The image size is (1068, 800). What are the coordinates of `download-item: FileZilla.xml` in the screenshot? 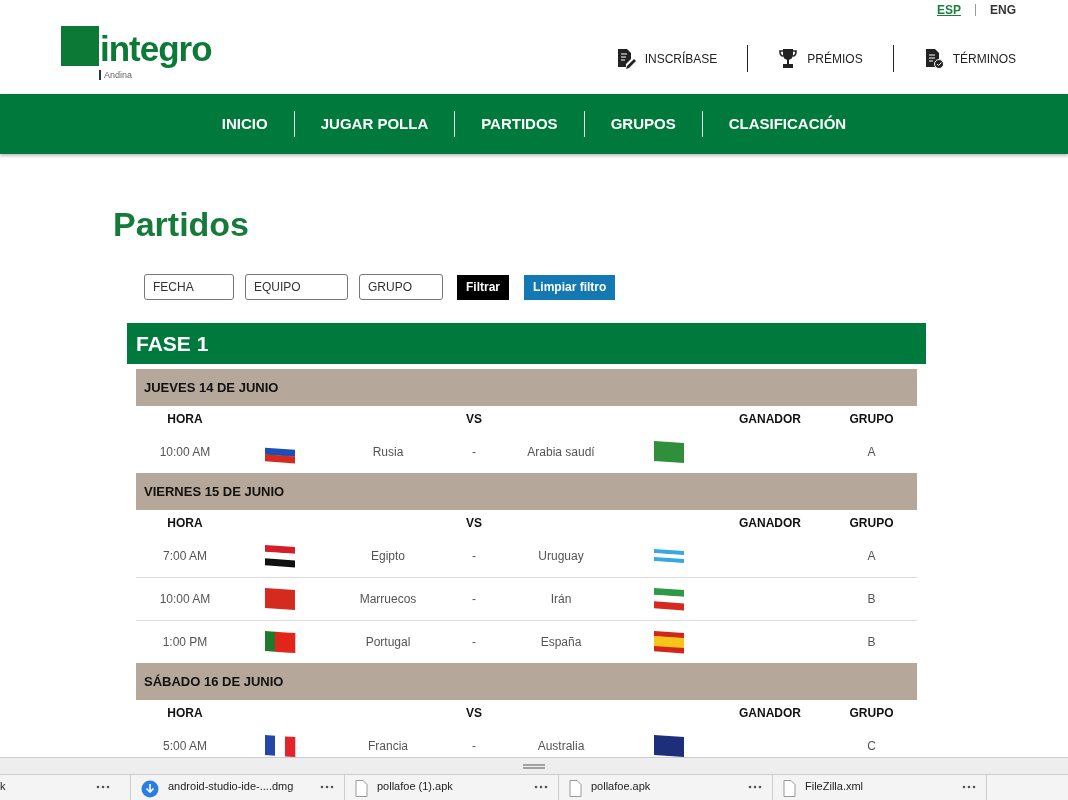 It's located at (880, 787).